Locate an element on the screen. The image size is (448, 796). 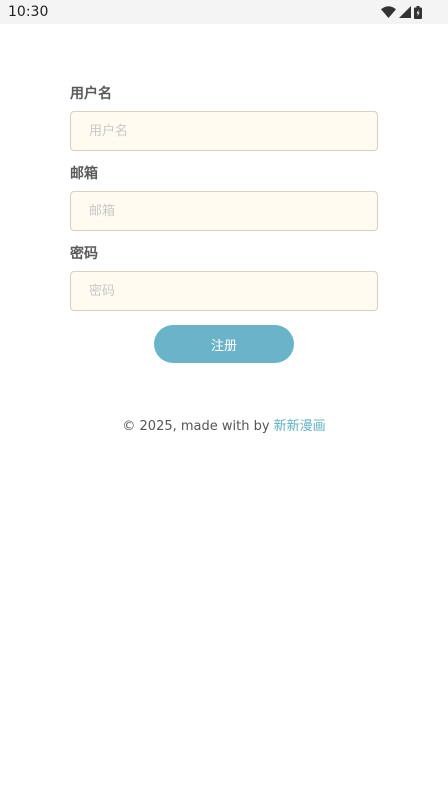
password-input is located at coordinates (224, 291).